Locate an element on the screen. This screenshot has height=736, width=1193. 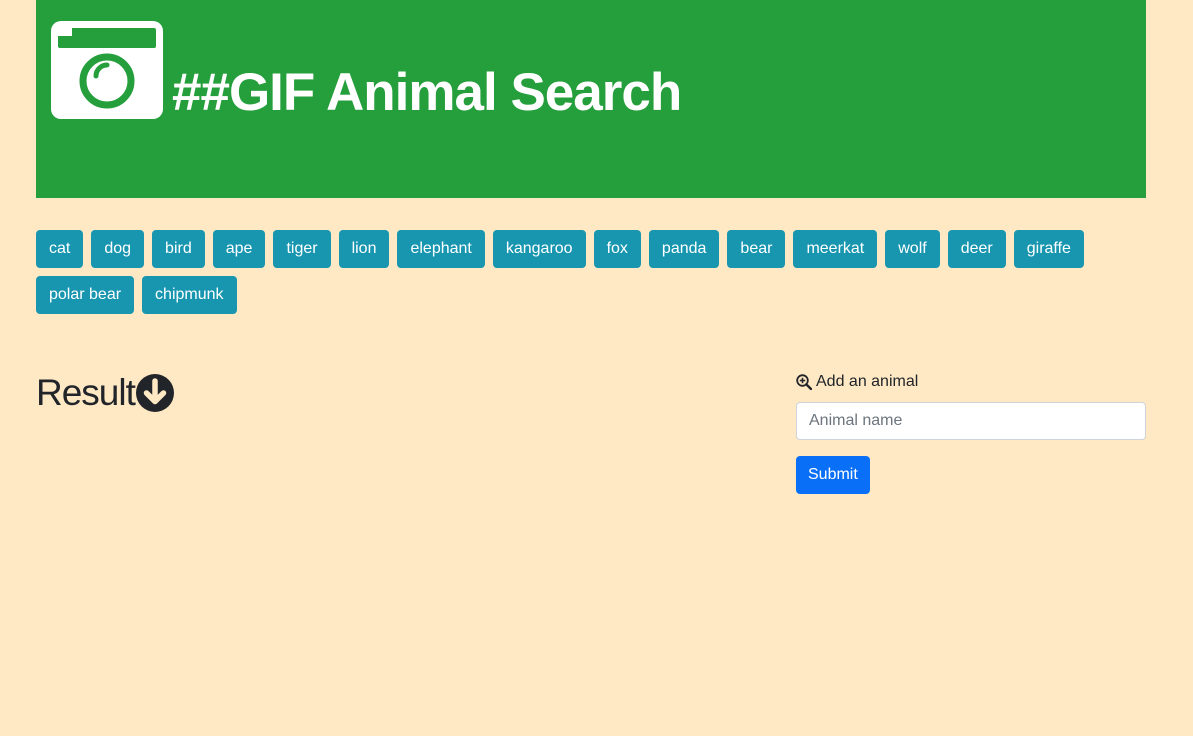
page-title: ##GIF Animal Search is located at coordinates (427, 92).